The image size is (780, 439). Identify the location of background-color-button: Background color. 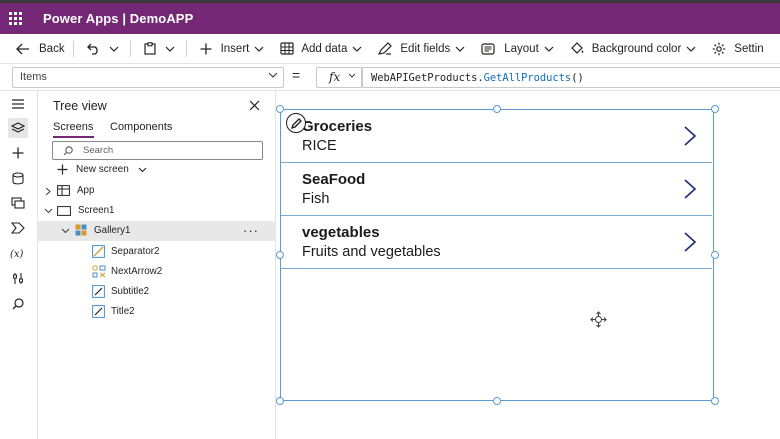
(630, 48).